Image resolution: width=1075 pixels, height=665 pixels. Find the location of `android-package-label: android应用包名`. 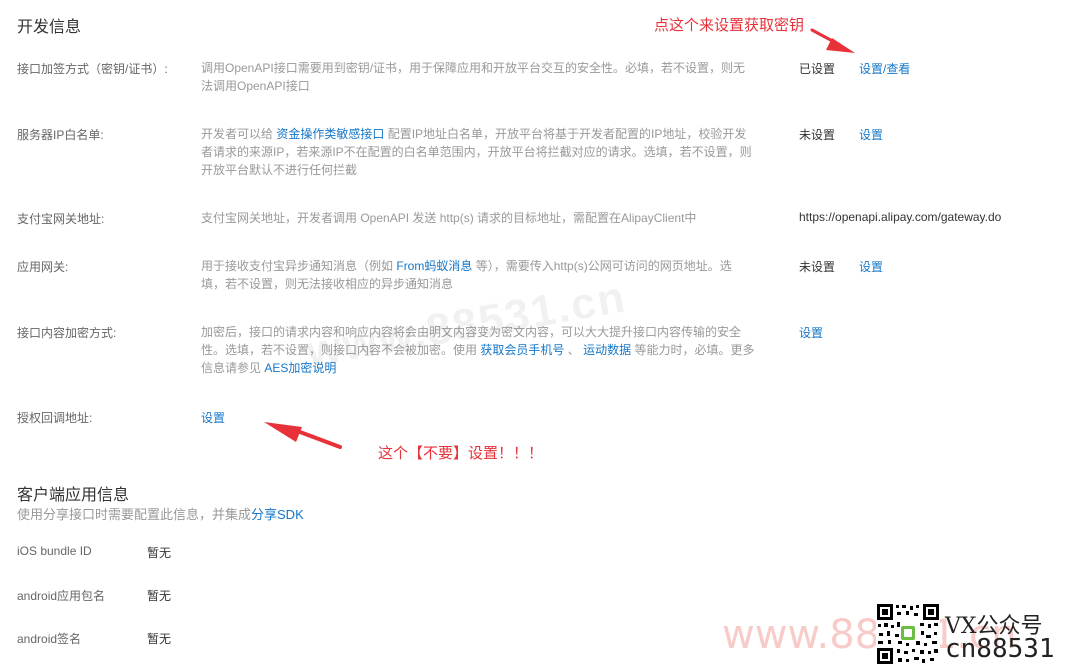

android-package-label: android应用包名 is located at coordinates (61, 596).